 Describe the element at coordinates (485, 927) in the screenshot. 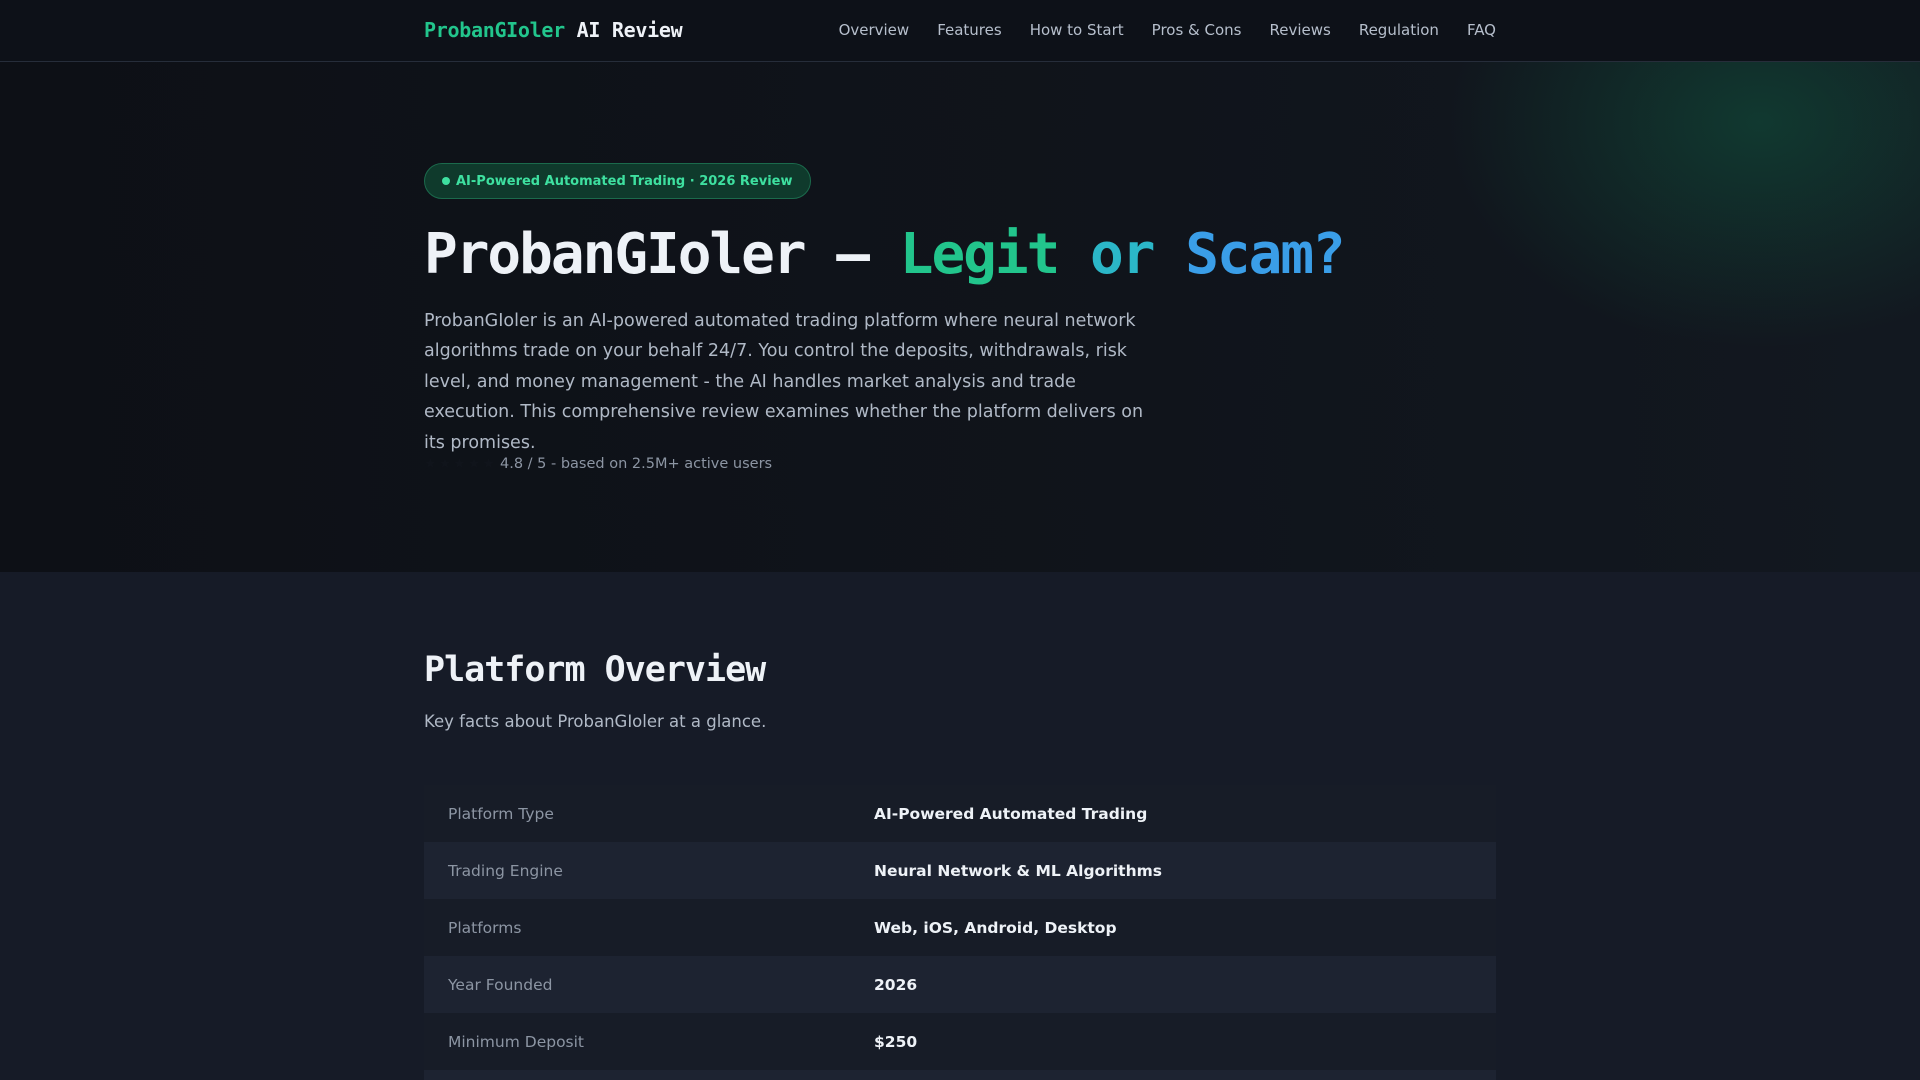

I see `row-label: Platforms` at that location.